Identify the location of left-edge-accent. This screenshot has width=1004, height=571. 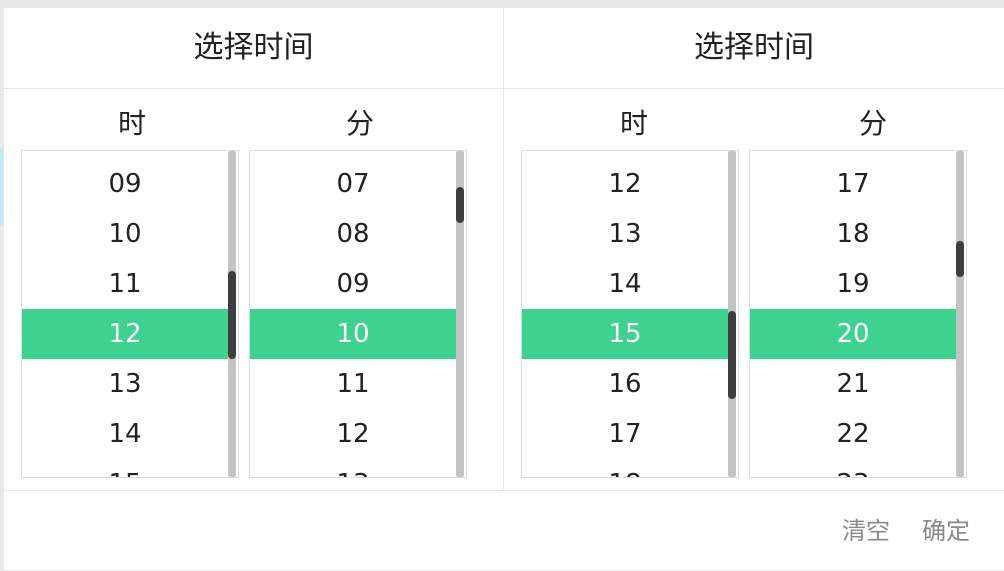
(1, 187).